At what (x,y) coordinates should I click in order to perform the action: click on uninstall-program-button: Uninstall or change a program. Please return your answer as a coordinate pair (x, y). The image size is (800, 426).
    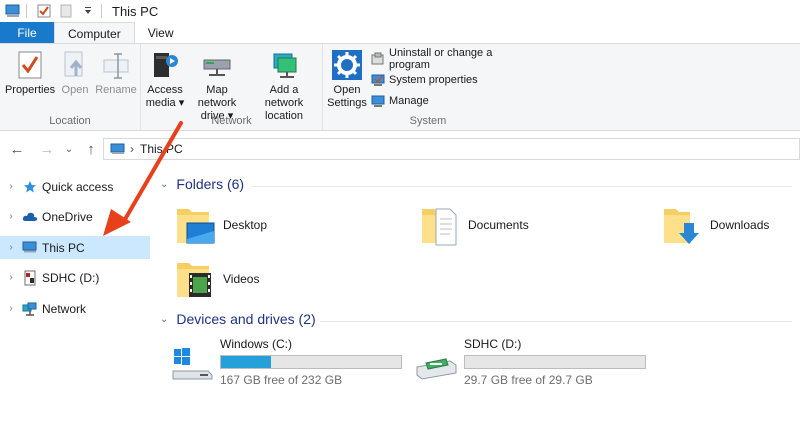
    Looking at the image, I should click on (452, 59).